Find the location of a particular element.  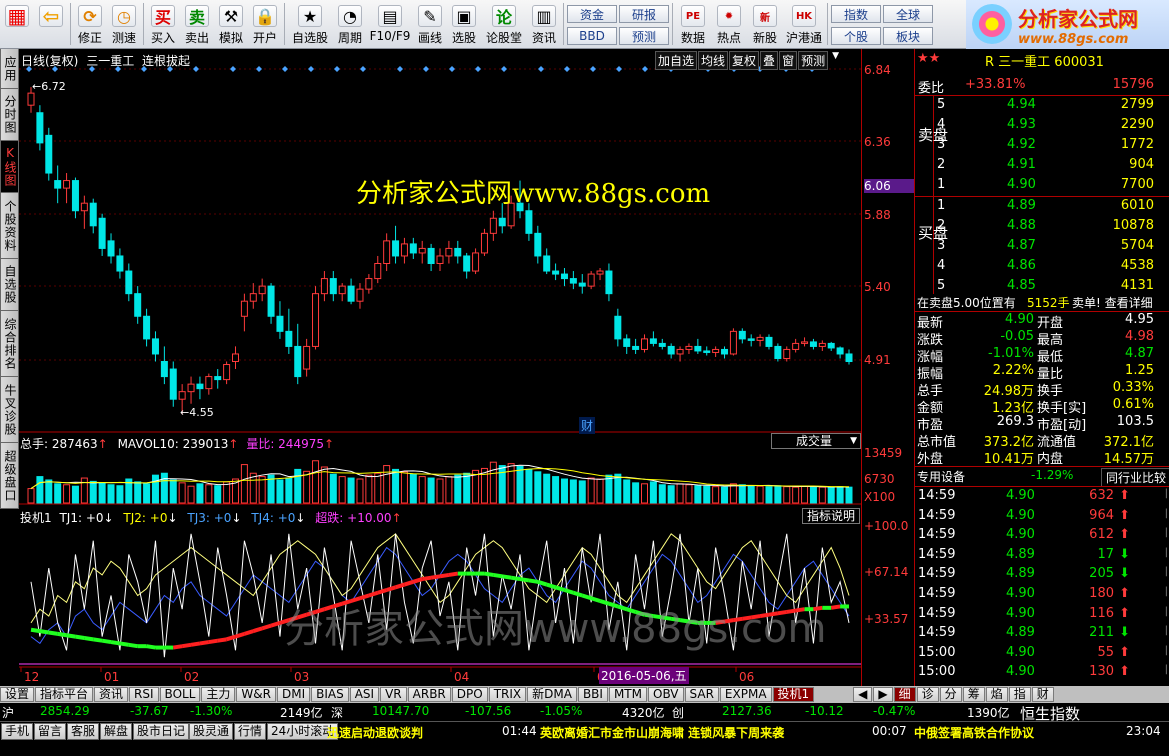

toolbar-mini-button: BBD is located at coordinates (592, 36).